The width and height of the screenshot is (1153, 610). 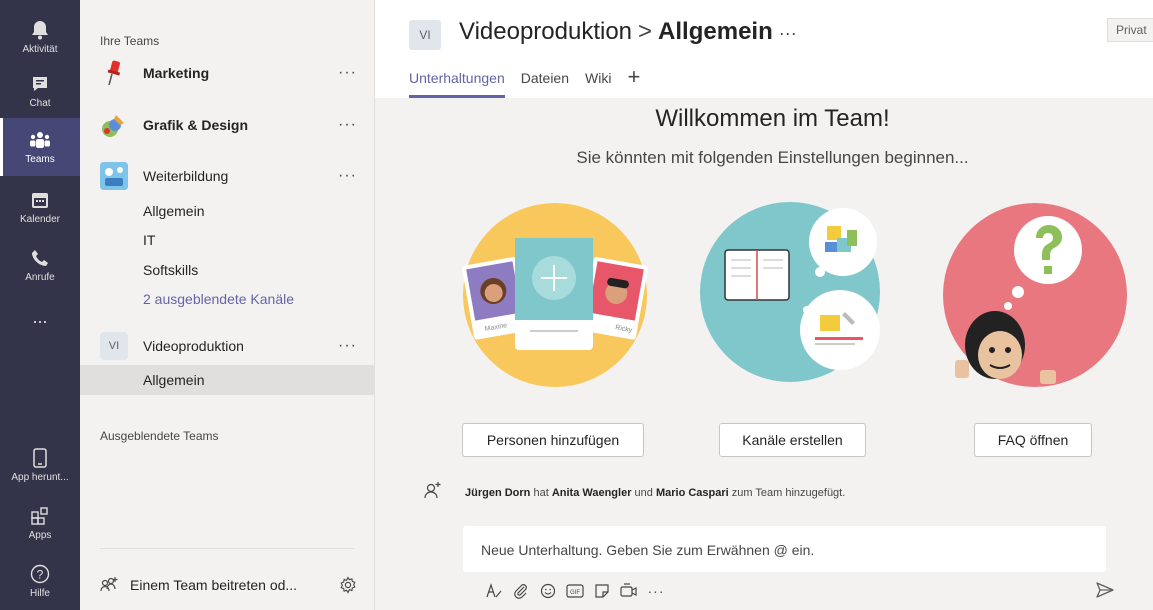 What do you see at coordinates (792, 440) in the screenshot?
I see `create-channels-button: Kanäle erstellen` at bounding box center [792, 440].